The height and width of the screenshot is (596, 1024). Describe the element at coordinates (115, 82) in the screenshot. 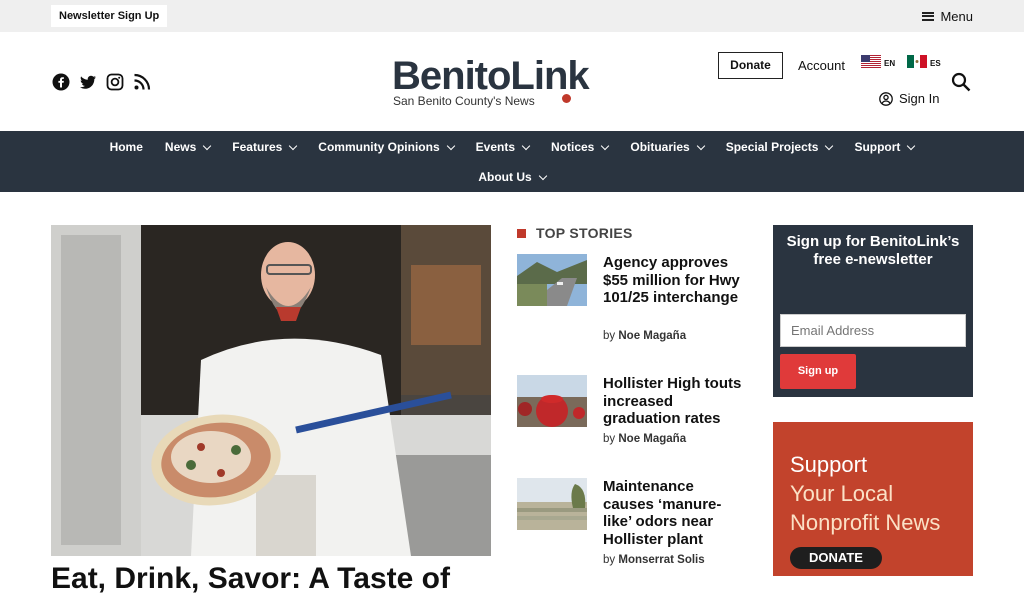

I see `instagram-icon` at that location.